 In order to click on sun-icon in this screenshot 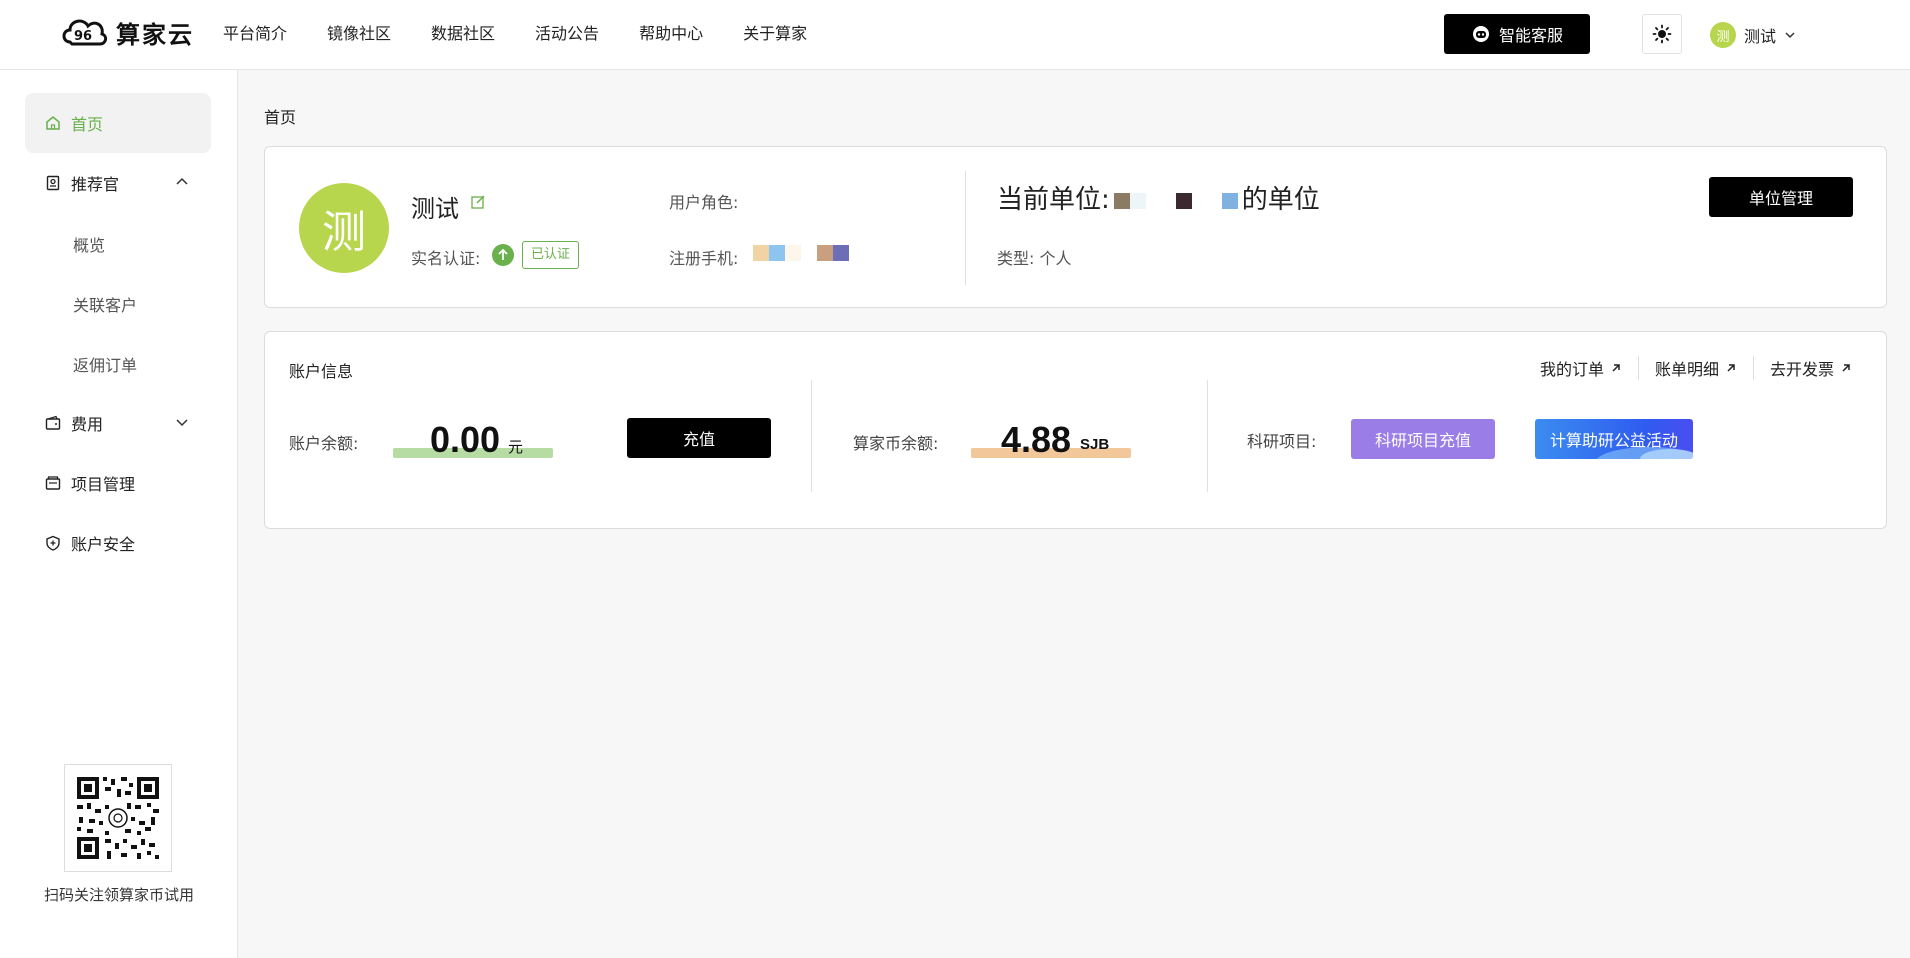, I will do `click(1662, 34)`.